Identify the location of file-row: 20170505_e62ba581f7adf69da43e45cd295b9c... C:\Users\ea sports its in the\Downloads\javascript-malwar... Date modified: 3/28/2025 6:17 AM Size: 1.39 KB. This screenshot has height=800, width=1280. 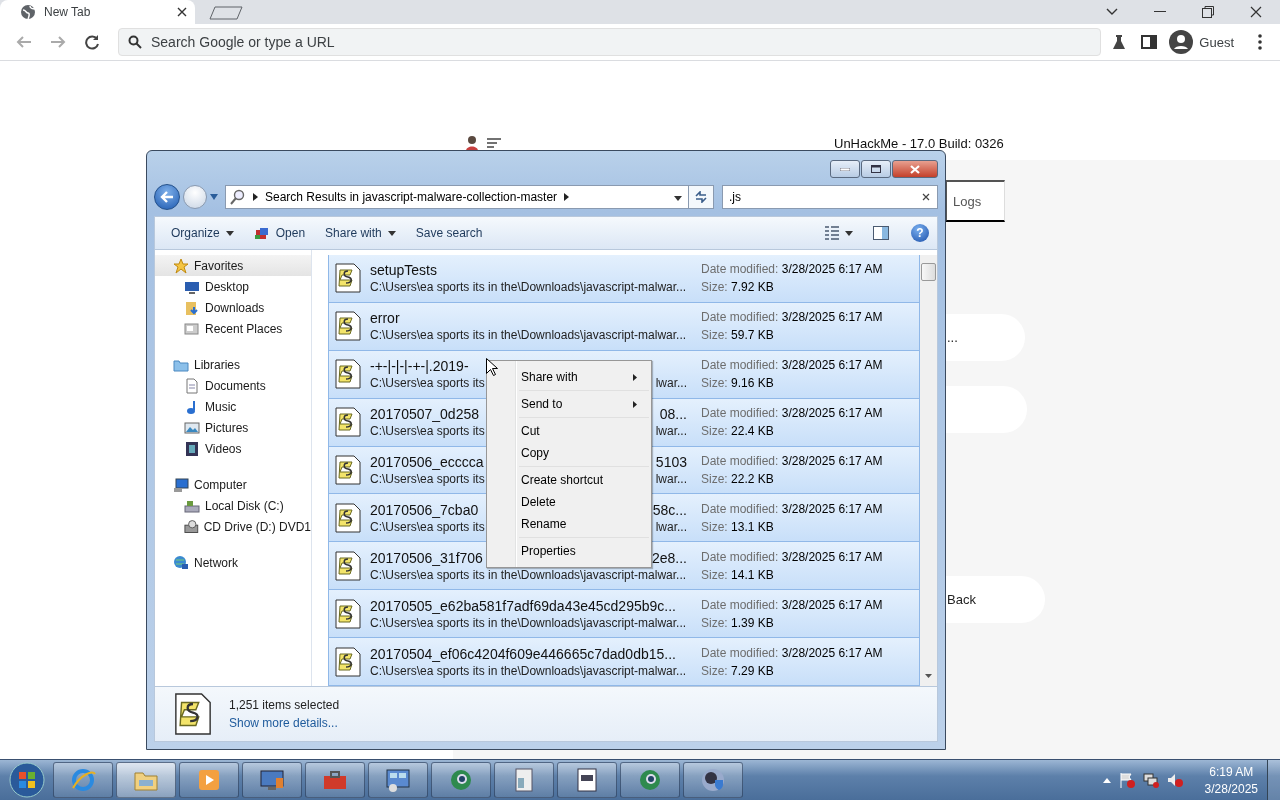
(624, 614).